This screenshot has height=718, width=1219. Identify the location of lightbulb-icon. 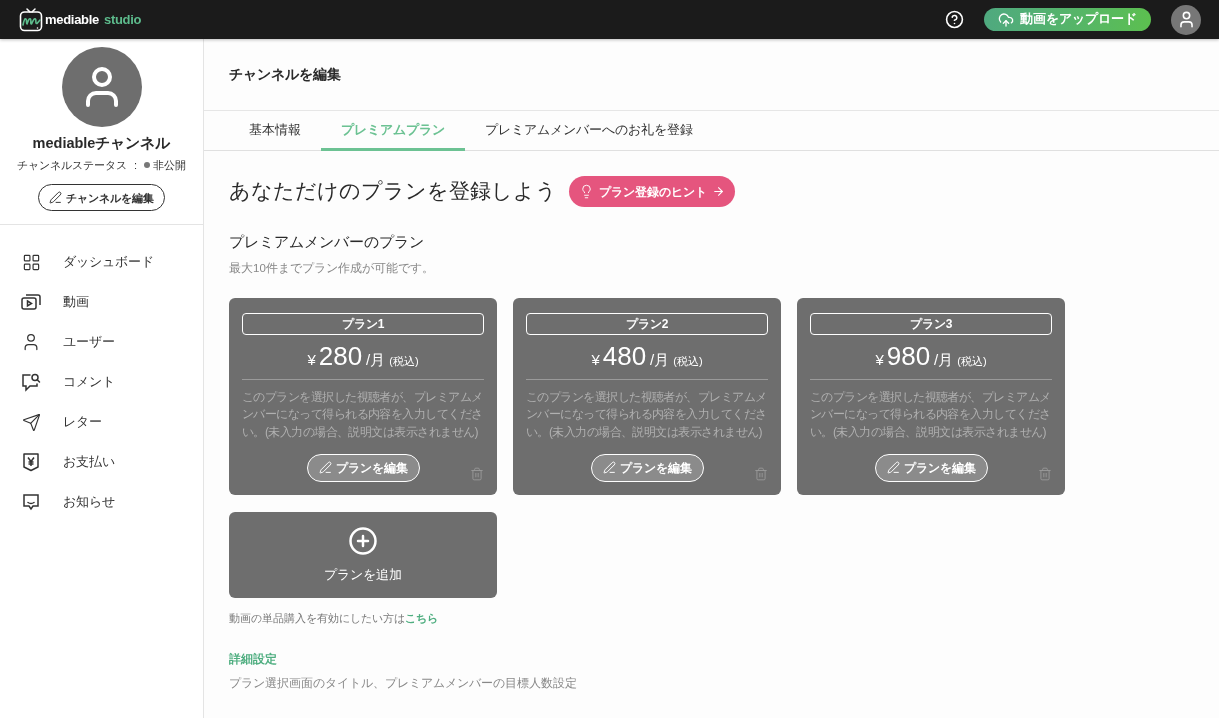
(586, 191).